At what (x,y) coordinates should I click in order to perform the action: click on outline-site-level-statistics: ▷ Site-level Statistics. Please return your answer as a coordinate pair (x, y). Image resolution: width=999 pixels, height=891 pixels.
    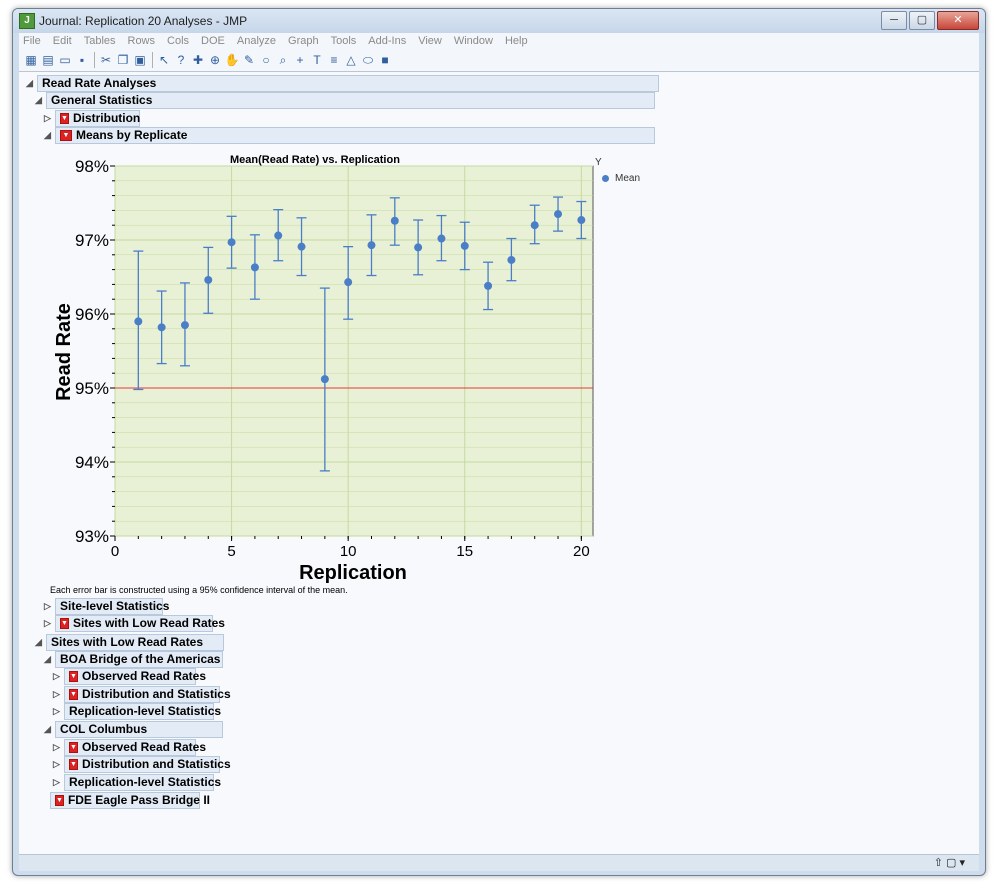
    Looking at the image, I should click on (106, 606).